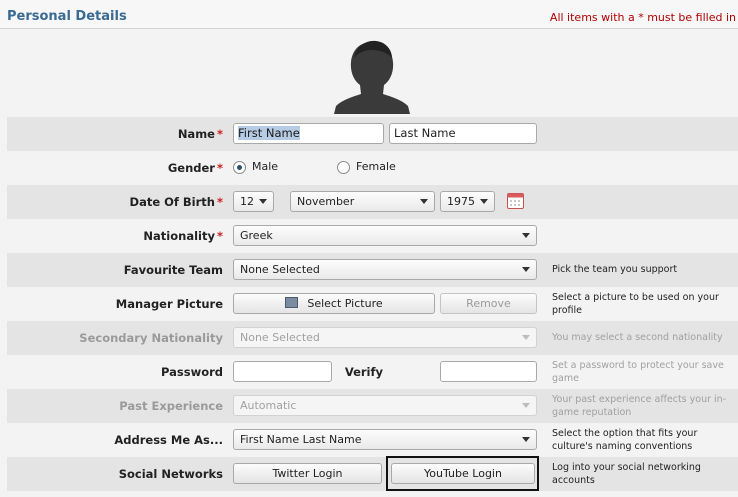  I want to click on password-help: Set a password to protect your save game, so click(638, 372).